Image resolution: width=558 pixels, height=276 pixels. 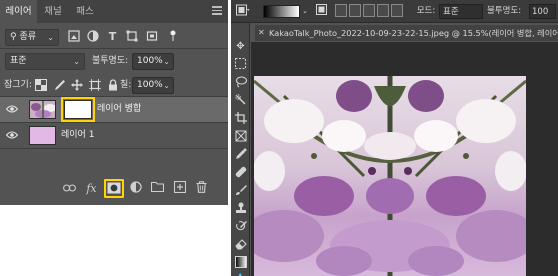 I want to click on link-icon, so click(x=69, y=188).